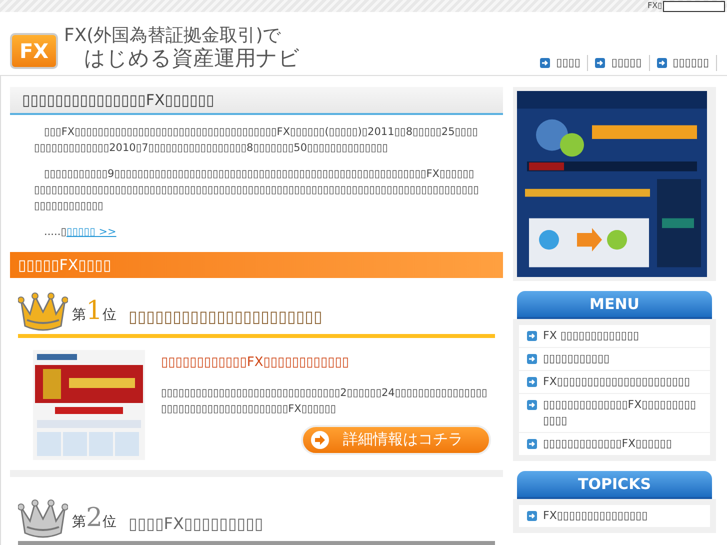 The width and height of the screenshot is (727, 545). I want to click on section-heading: ▯▯▯▯▯▯▯▯▯▯▯▯▯▯▯FX▯▯▯▯▯▯, so click(256, 101).